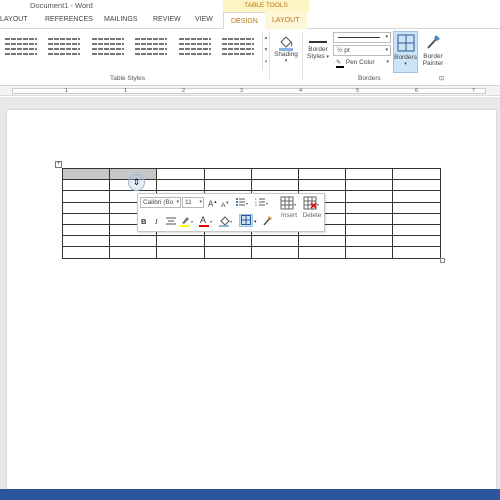 The image size is (500, 500). Describe the element at coordinates (193, 202) in the screenshot. I see `font-size-box: 11 ▾` at that location.